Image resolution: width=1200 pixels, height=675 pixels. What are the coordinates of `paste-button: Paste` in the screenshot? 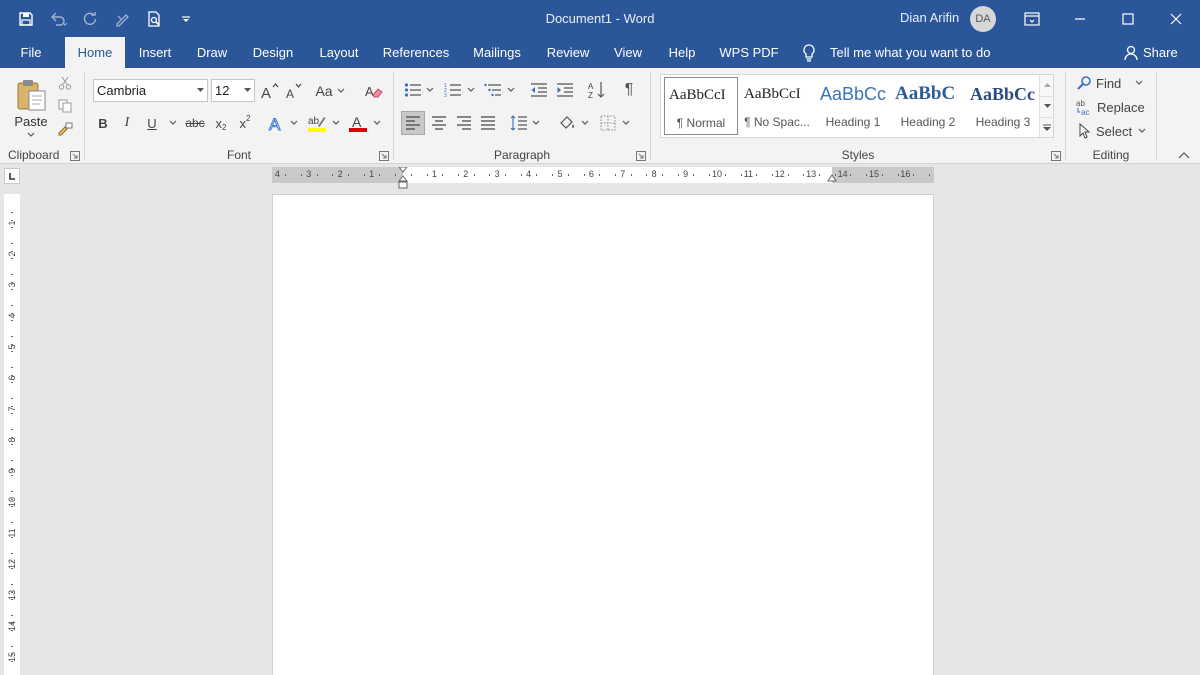 It's located at (31, 108).